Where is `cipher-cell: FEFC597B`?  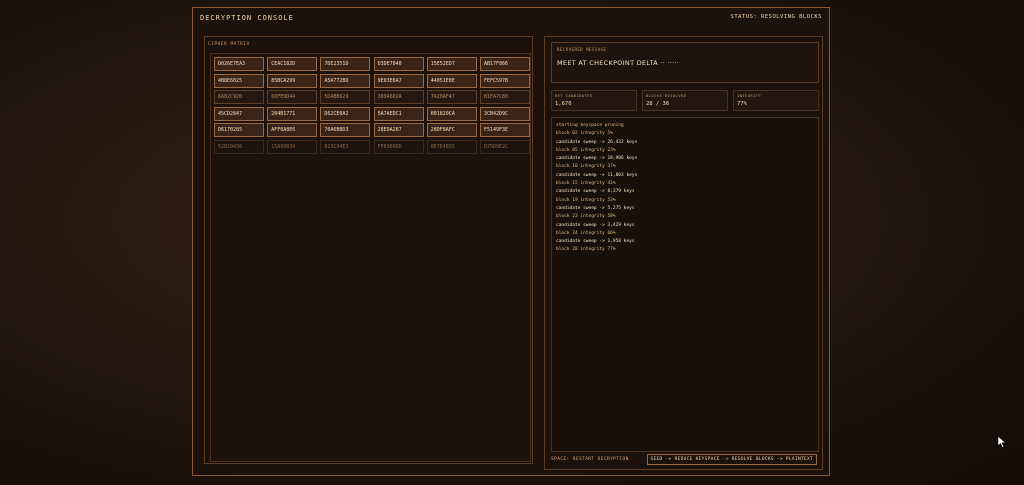
cipher-cell: FEFC597B is located at coordinates (504, 80).